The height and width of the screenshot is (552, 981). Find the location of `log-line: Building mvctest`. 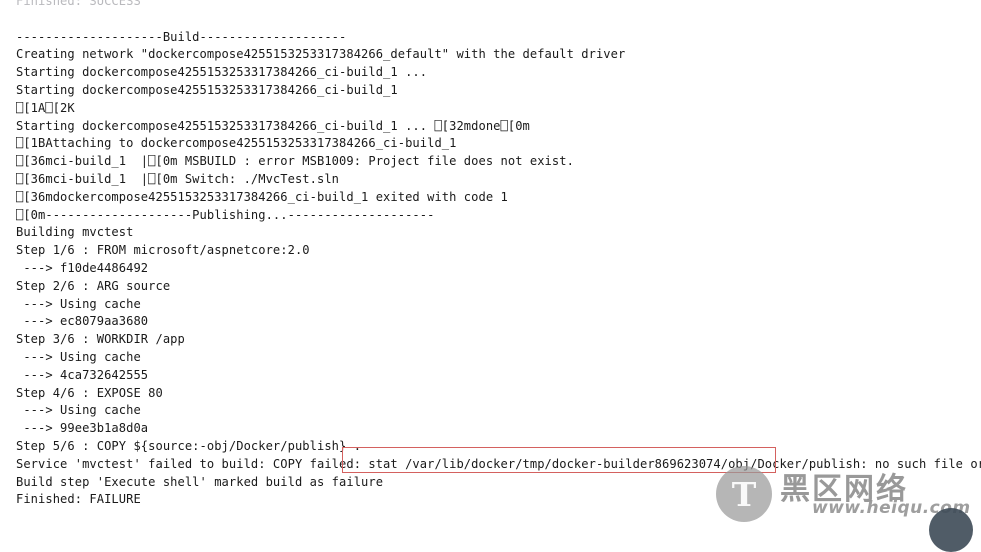

log-line: Building mvctest is located at coordinates (75, 232).